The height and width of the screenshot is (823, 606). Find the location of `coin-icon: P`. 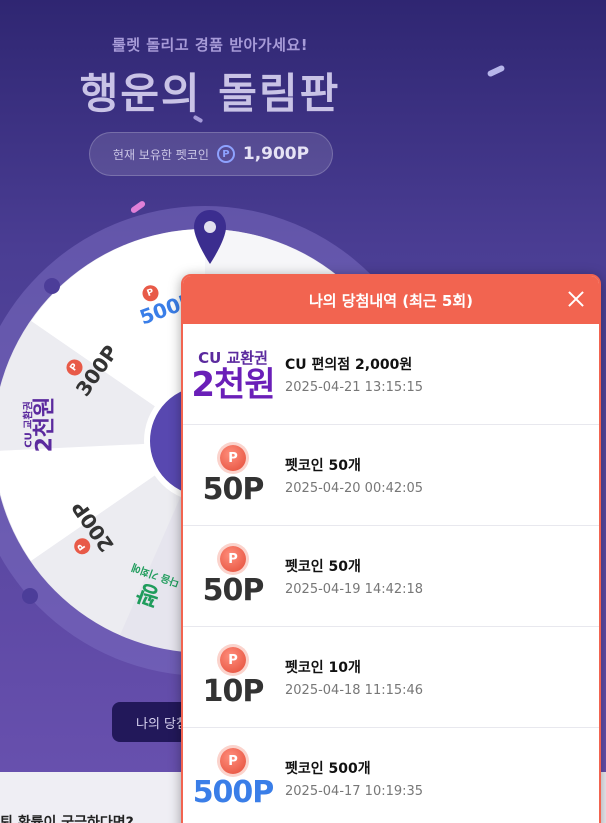

coin-icon: P is located at coordinates (225, 154).